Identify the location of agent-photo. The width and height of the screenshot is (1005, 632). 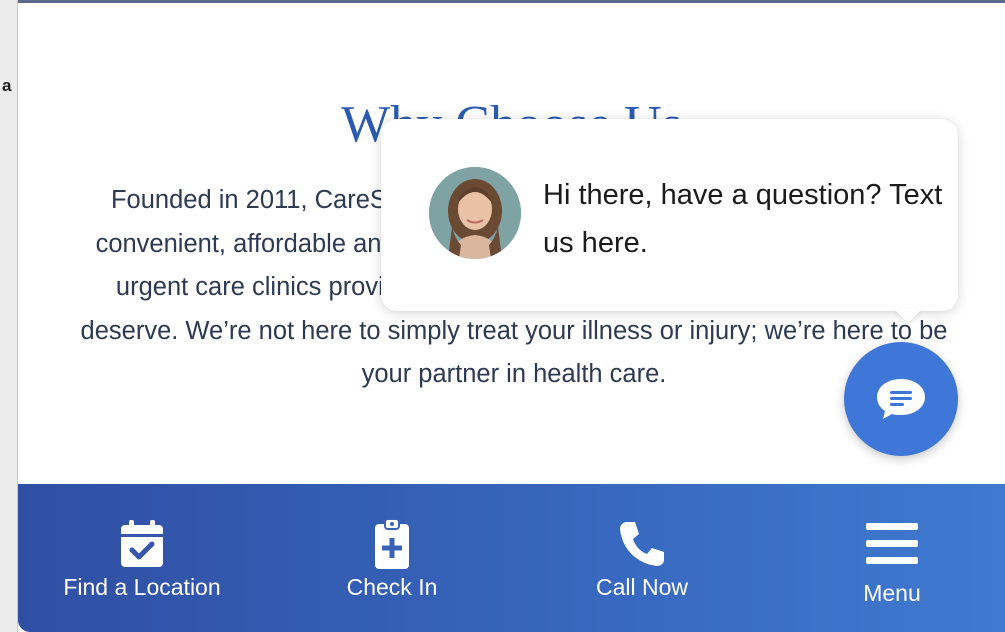
(475, 213).